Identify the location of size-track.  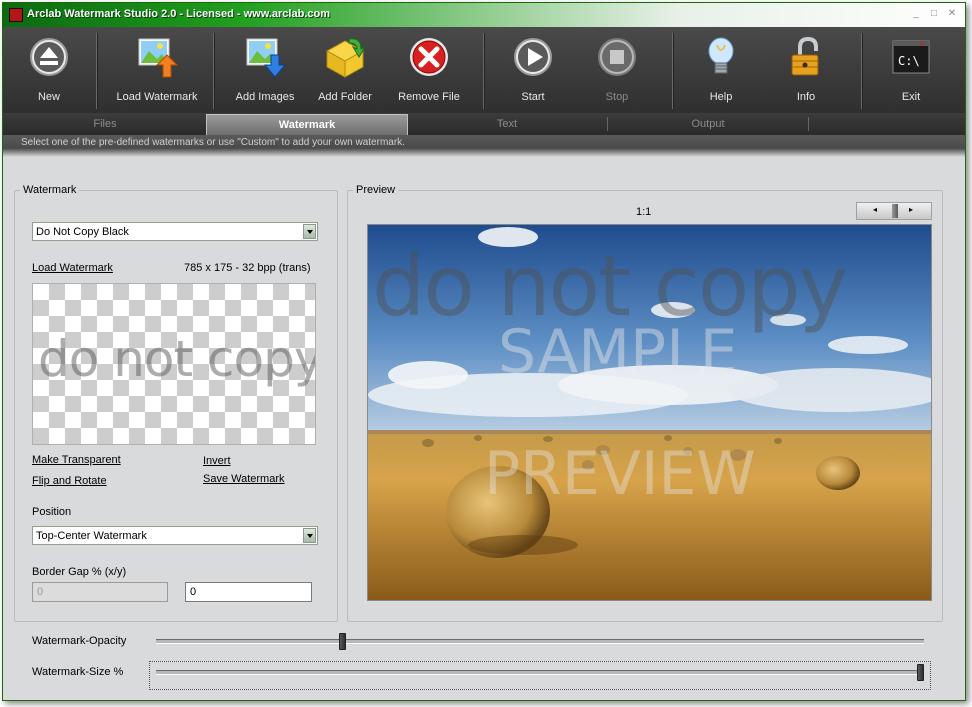
(540, 672).